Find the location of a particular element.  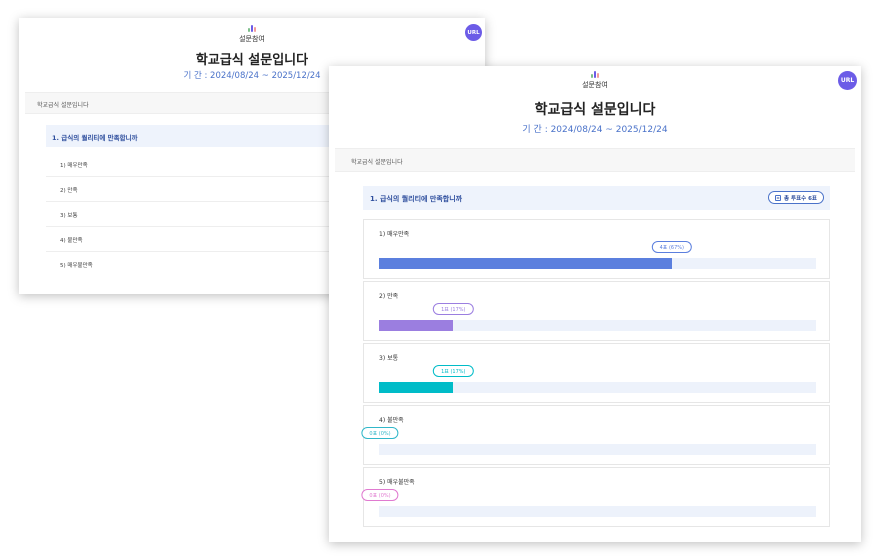

result-card: 2) 만족 1표 (17%) is located at coordinates (596, 311).